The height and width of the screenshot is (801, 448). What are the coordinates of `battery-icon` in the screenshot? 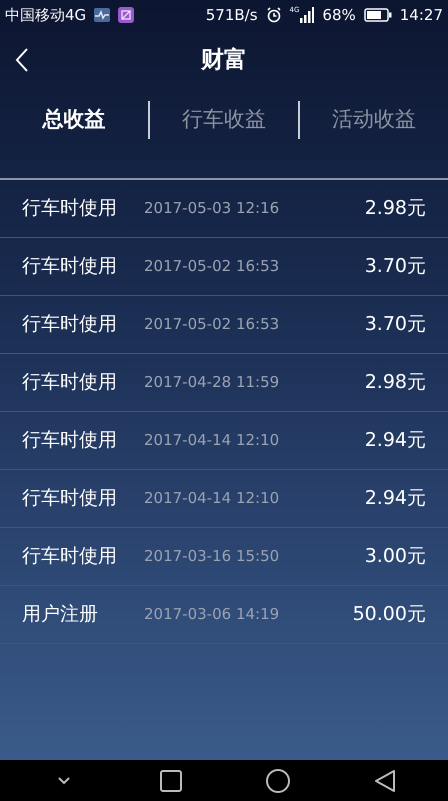 It's located at (378, 15).